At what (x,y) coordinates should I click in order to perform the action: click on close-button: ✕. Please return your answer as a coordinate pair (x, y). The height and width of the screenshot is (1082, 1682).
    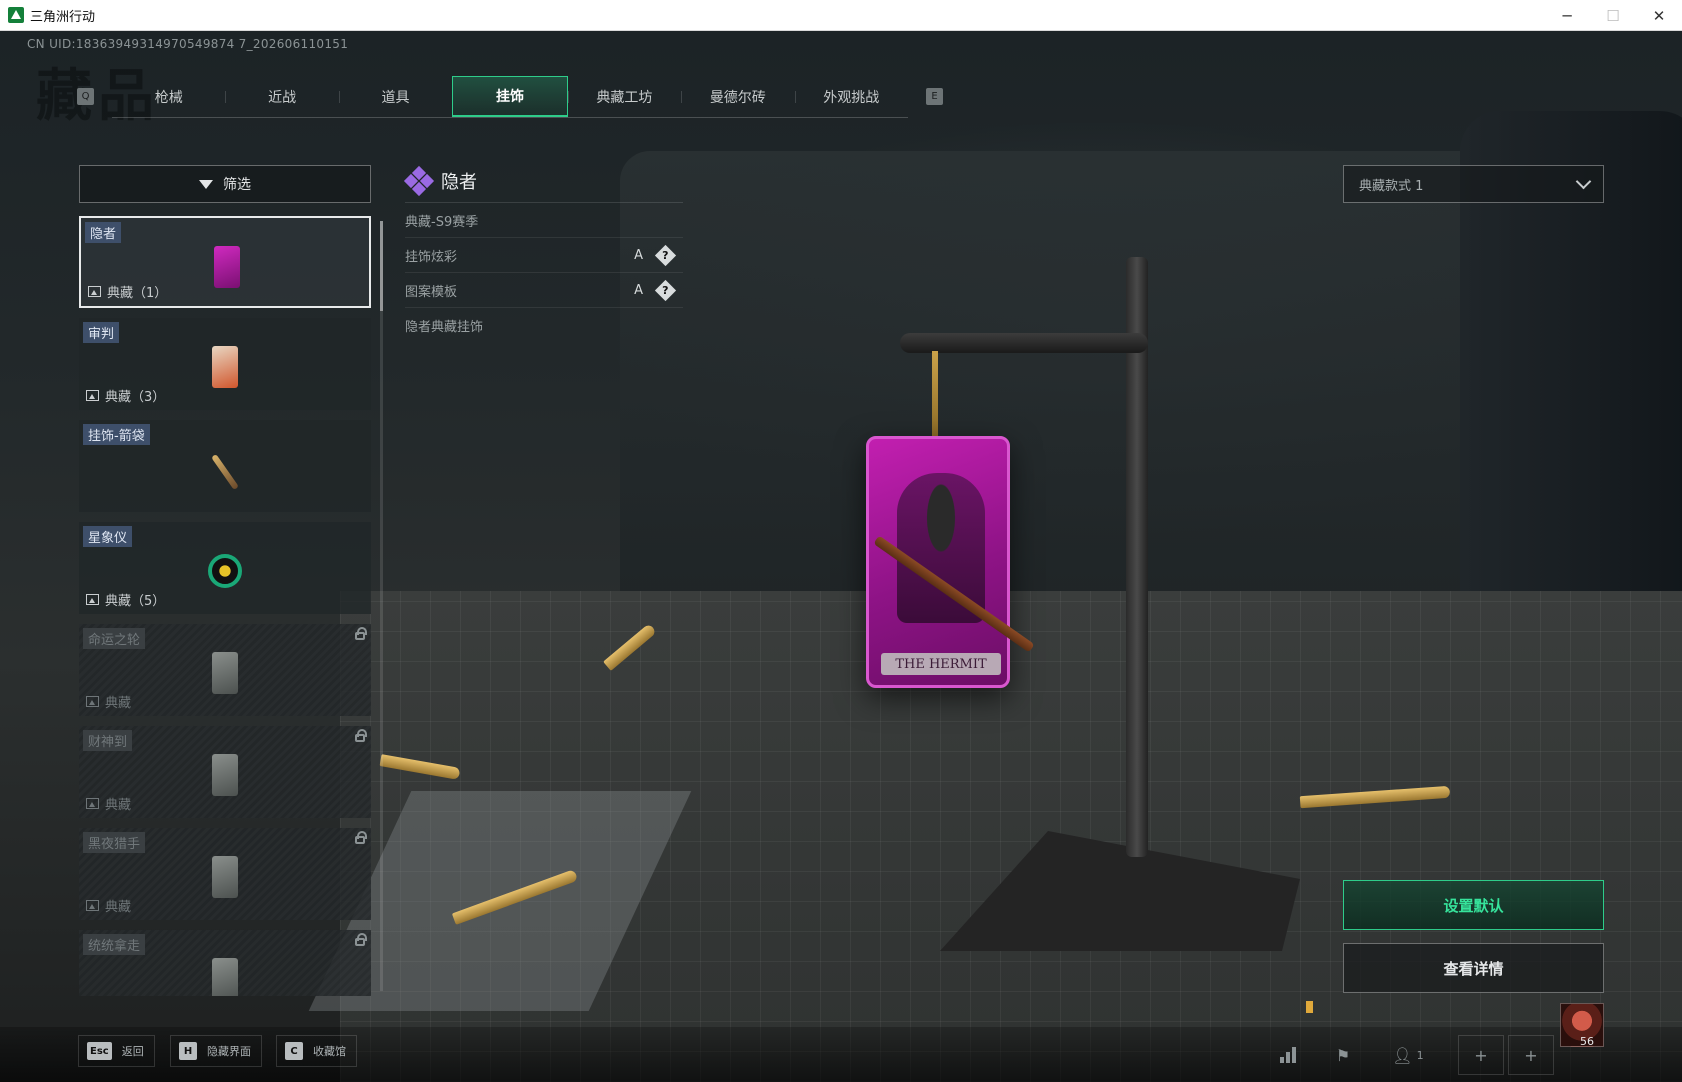
    Looking at the image, I should click on (1659, 15).